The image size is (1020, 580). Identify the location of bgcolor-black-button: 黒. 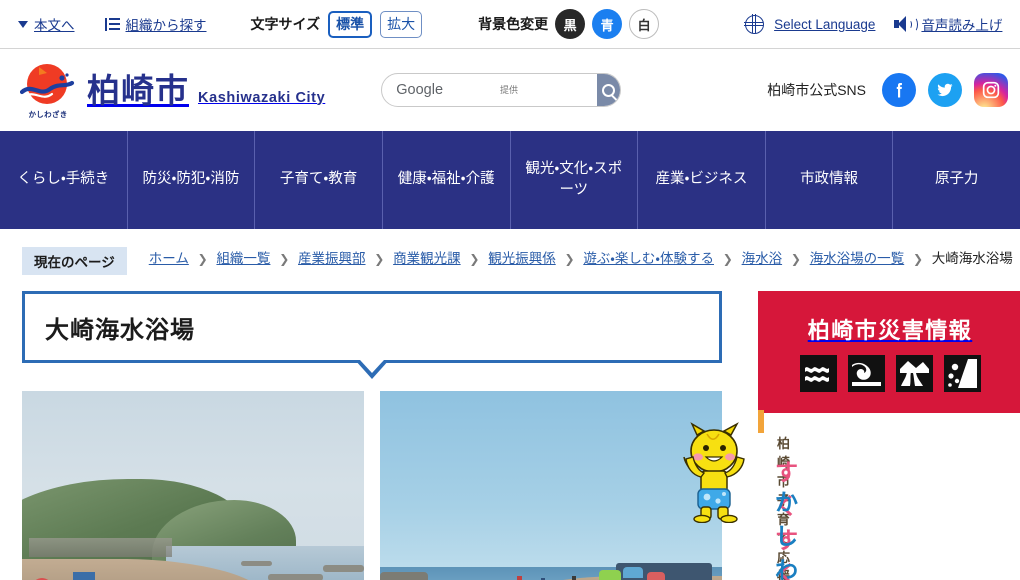
(570, 24).